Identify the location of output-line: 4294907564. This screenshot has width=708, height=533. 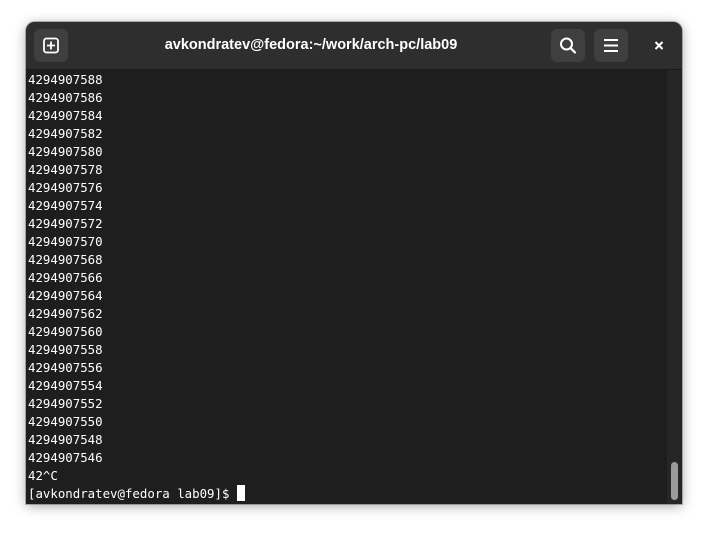
(65, 295).